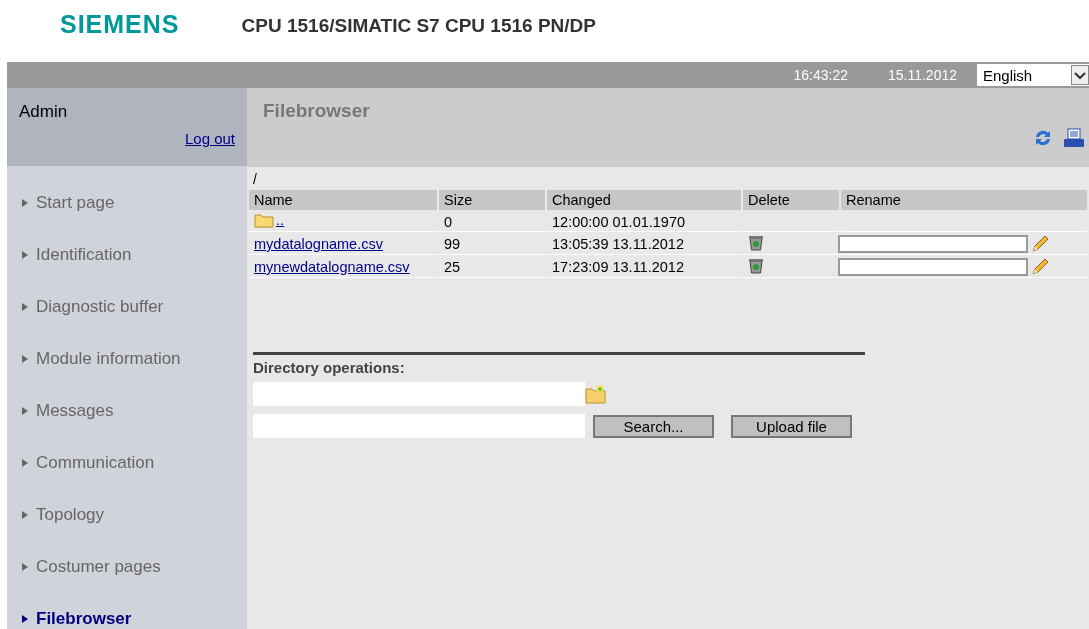  I want to click on page-title: CPU 1516/SIMATIC S7 CPU 1516 PN/DP, so click(418, 26).